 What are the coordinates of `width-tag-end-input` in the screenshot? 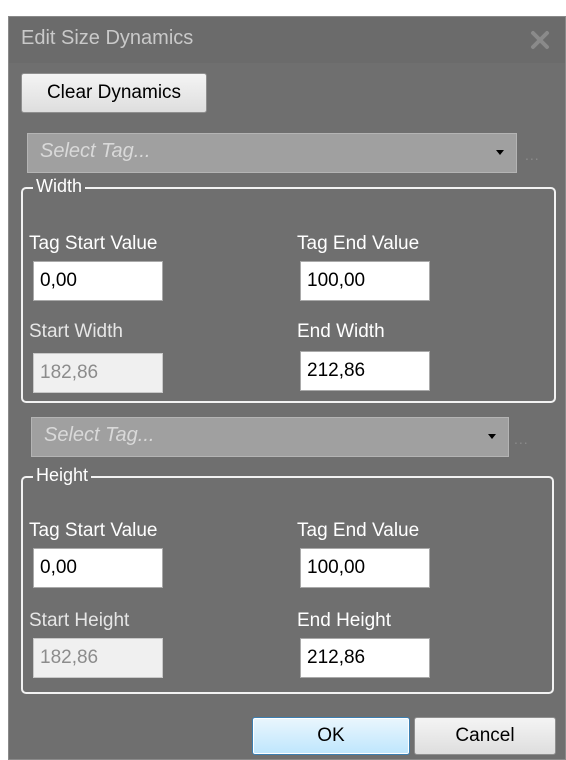 It's located at (365, 281).